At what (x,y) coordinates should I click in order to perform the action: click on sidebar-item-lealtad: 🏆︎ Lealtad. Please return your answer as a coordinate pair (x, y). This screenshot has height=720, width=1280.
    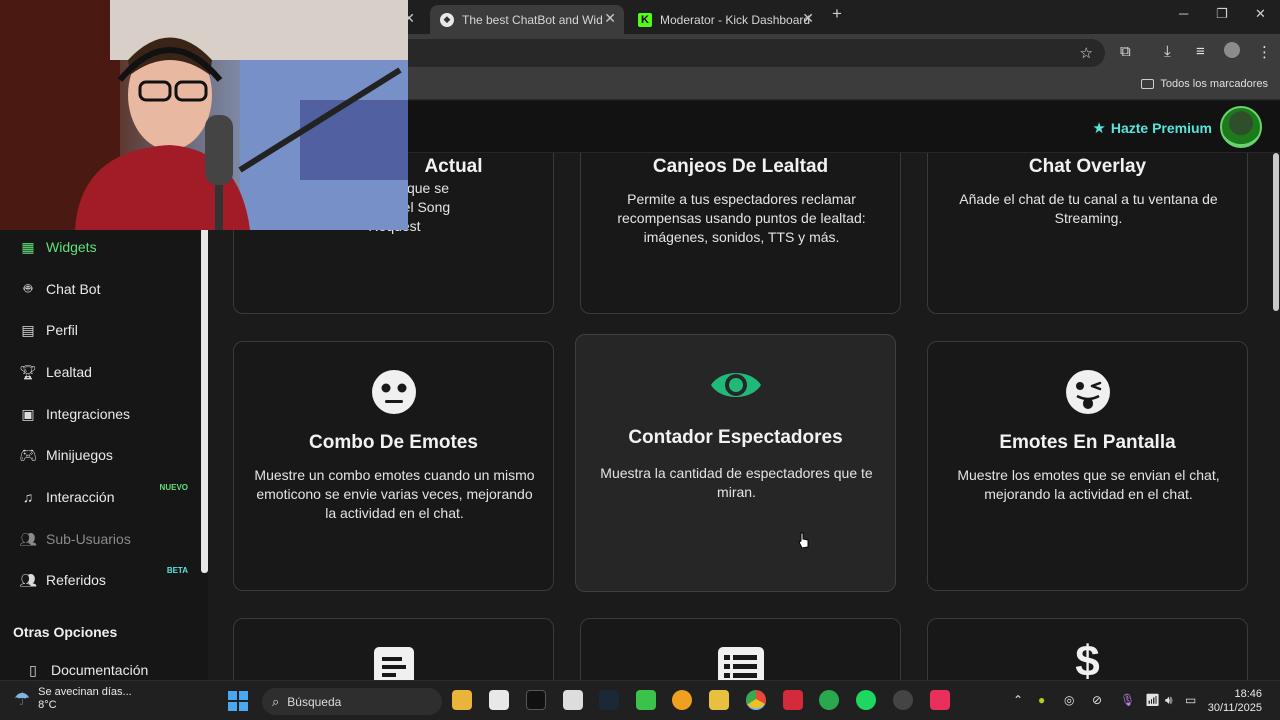
    Looking at the image, I should click on (100, 372).